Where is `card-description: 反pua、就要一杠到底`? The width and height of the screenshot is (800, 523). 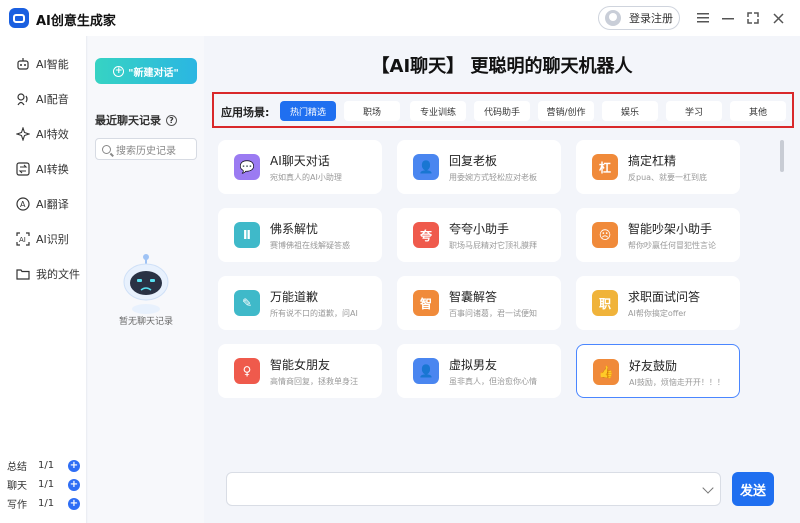 card-description: 反pua、就要一杠到底 is located at coordinates (668, 177).